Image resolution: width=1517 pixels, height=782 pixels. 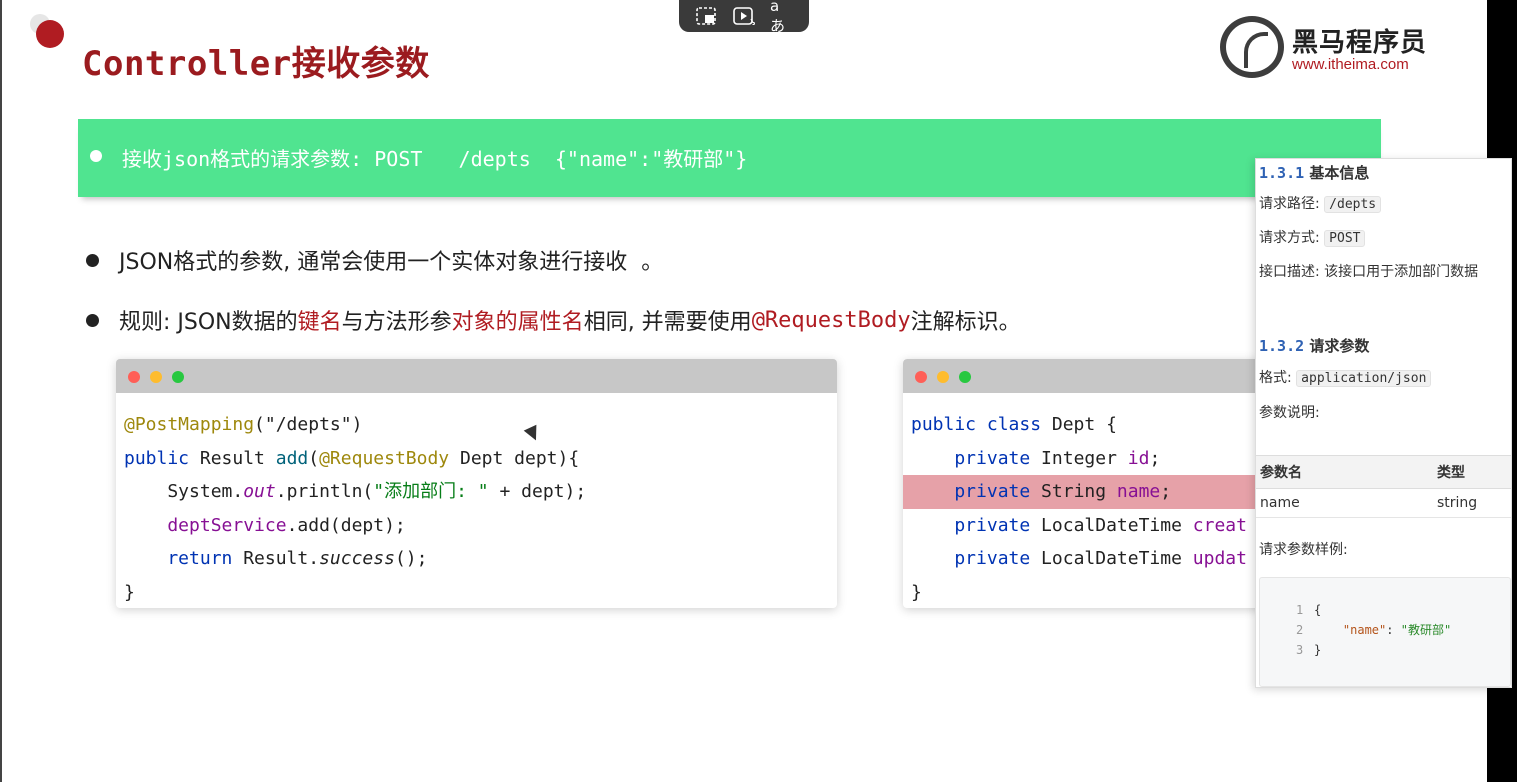 What do you see at coordinates (1309, 610) in the screenshot?
I see `sample-line: 1{` at bounding box center [1309, 610].